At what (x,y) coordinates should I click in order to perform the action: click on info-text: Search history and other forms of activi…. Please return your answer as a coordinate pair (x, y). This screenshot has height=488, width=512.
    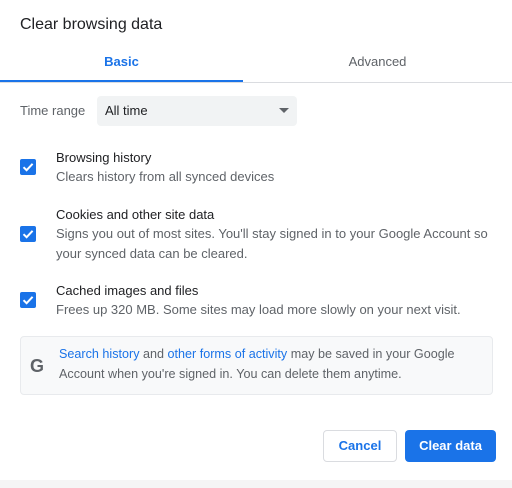
    Looking at the image, I should click on (269, 364).